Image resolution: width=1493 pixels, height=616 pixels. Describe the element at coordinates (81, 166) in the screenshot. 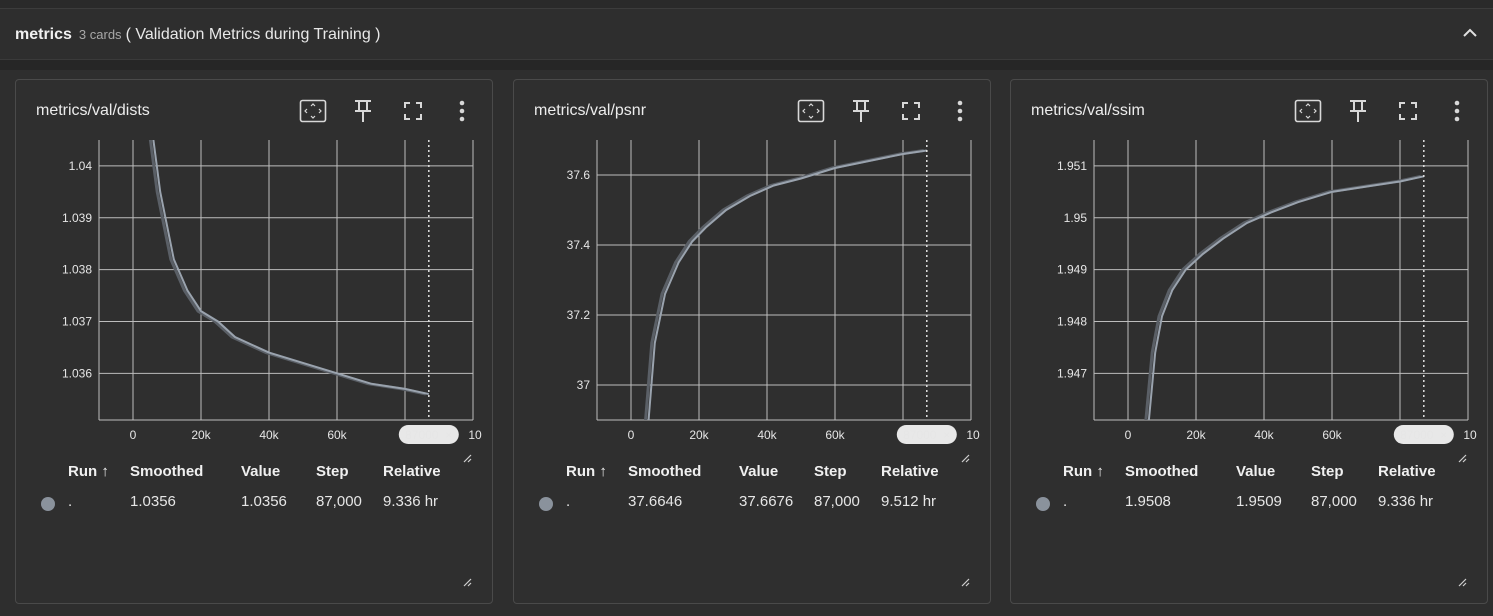

I see `y-tick-label: 1.04` at that location.